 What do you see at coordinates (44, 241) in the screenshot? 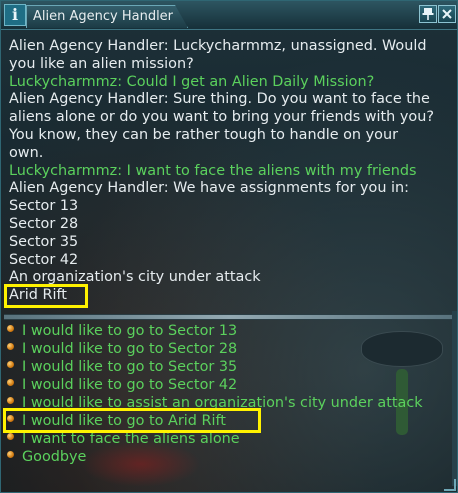
I see `conversation-line: Sector 35` at bounding box center [44, 241].